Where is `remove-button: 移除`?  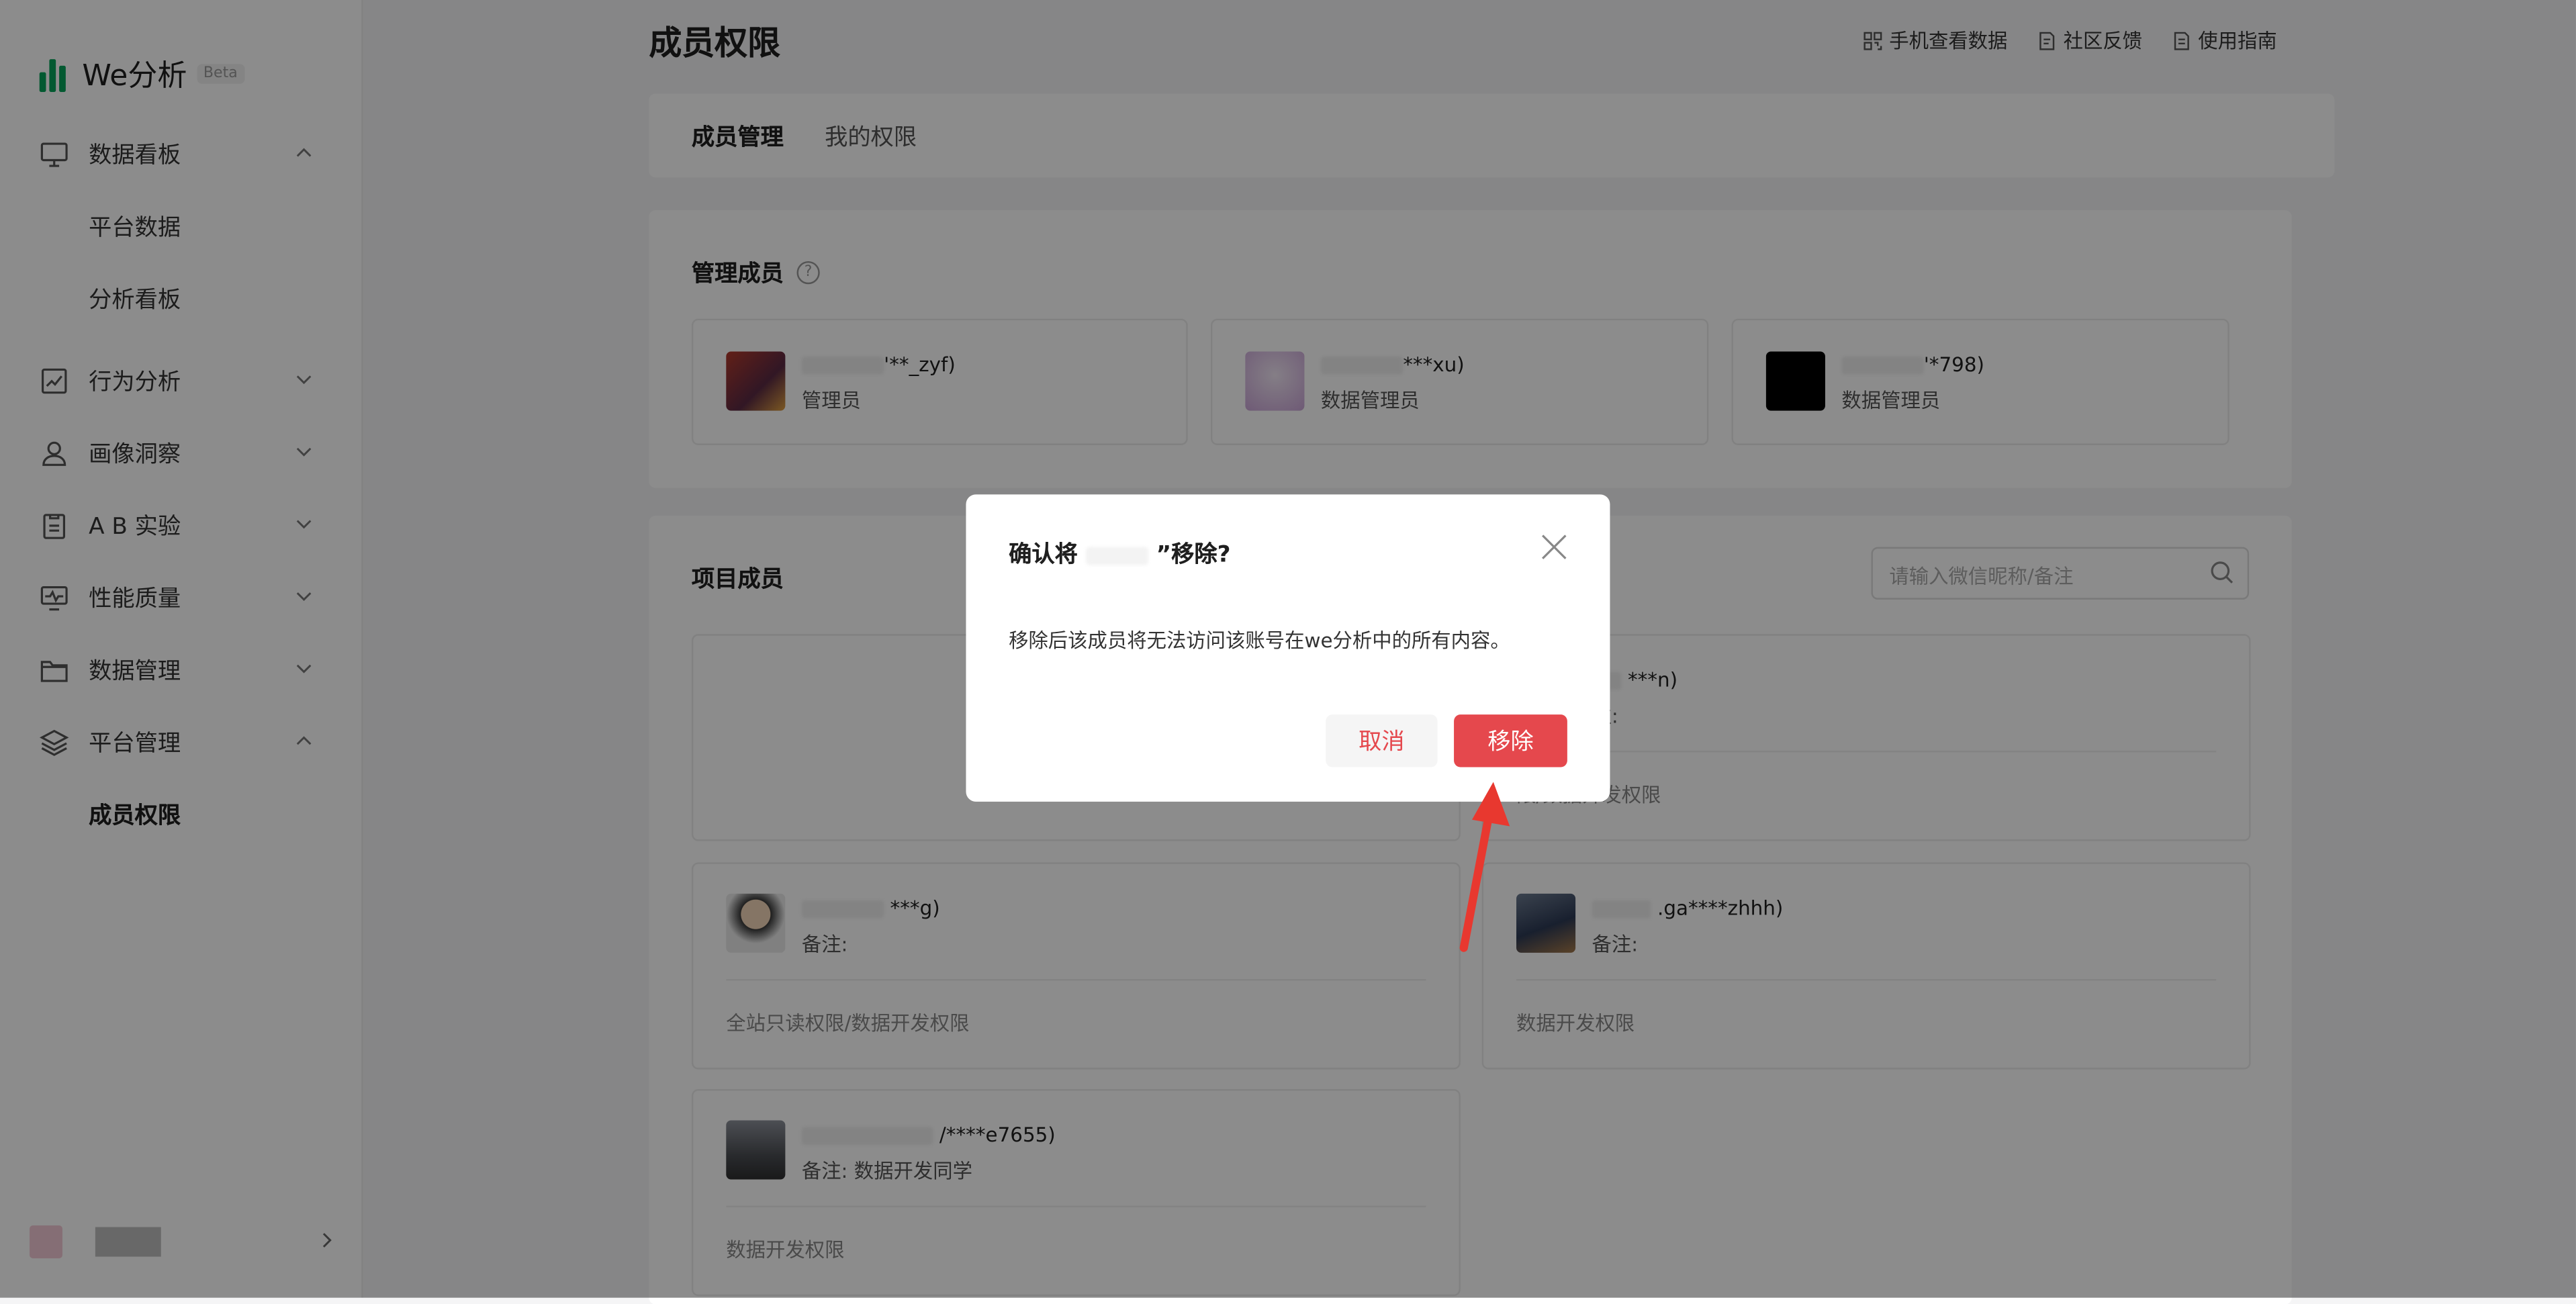 remove-button: 移除 is located at coordinates (1510, 740).